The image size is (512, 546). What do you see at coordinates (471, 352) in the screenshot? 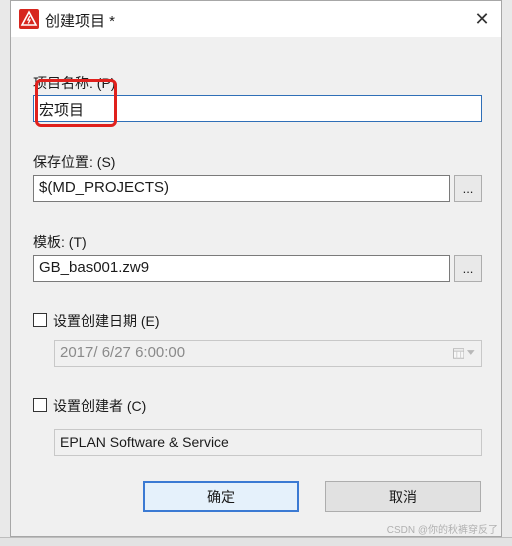
I see `chevron-down-icon` at bounding box center [471, 352].